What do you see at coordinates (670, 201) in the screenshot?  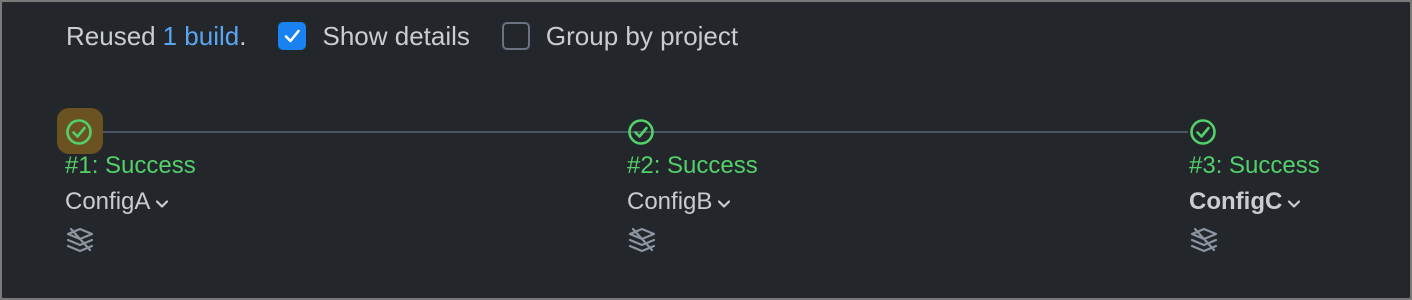 I see `config-name: ConfigB` at bounding box center [670, 201].